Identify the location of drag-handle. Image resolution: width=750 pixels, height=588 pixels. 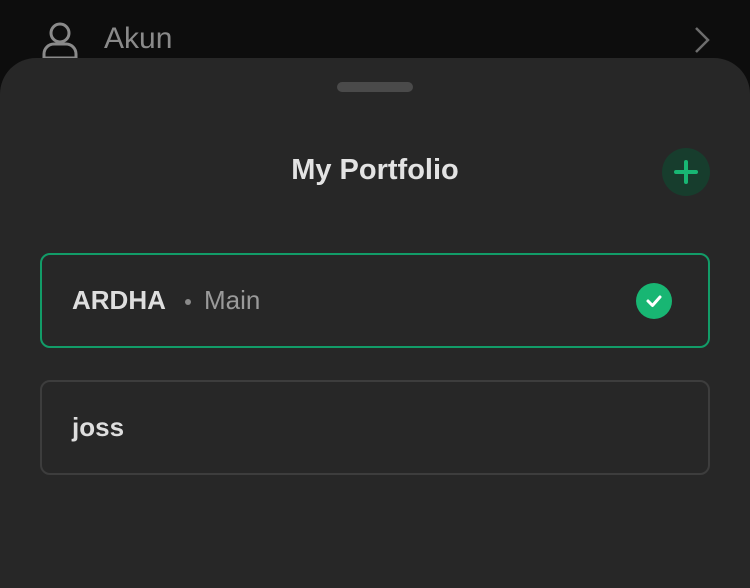
(375, 87).